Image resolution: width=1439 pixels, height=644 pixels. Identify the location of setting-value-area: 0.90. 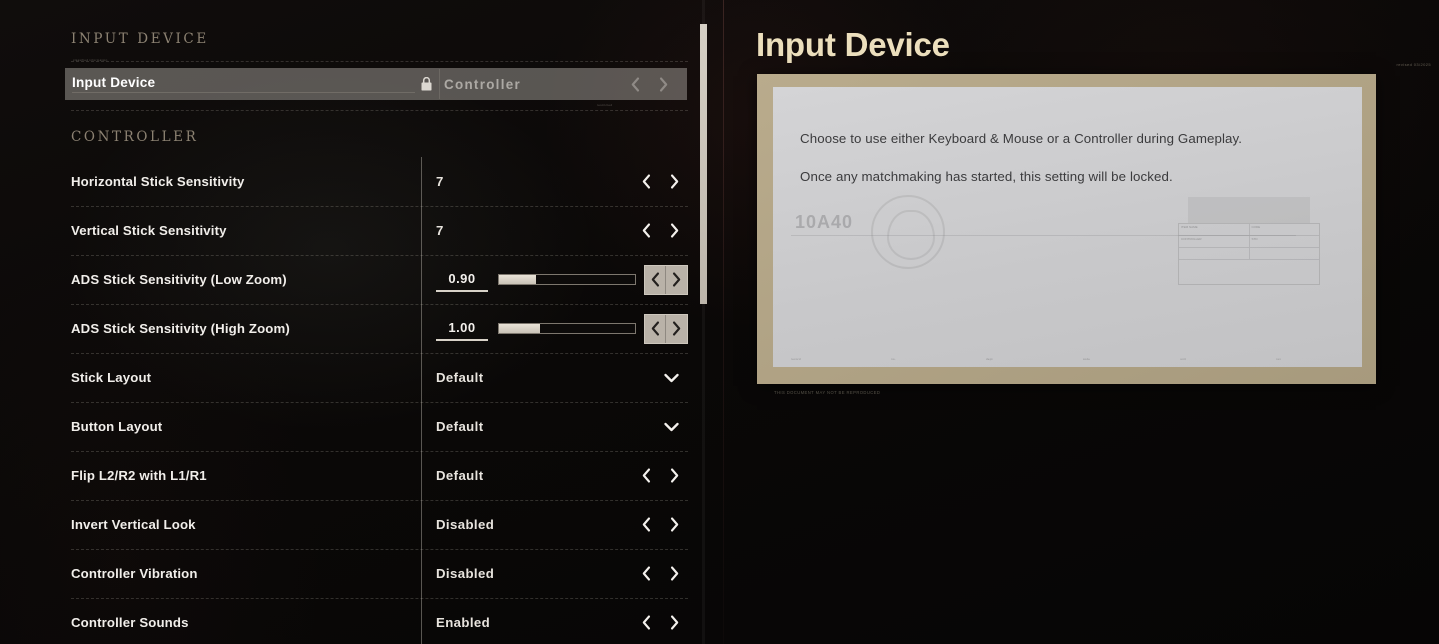
(554, 279).